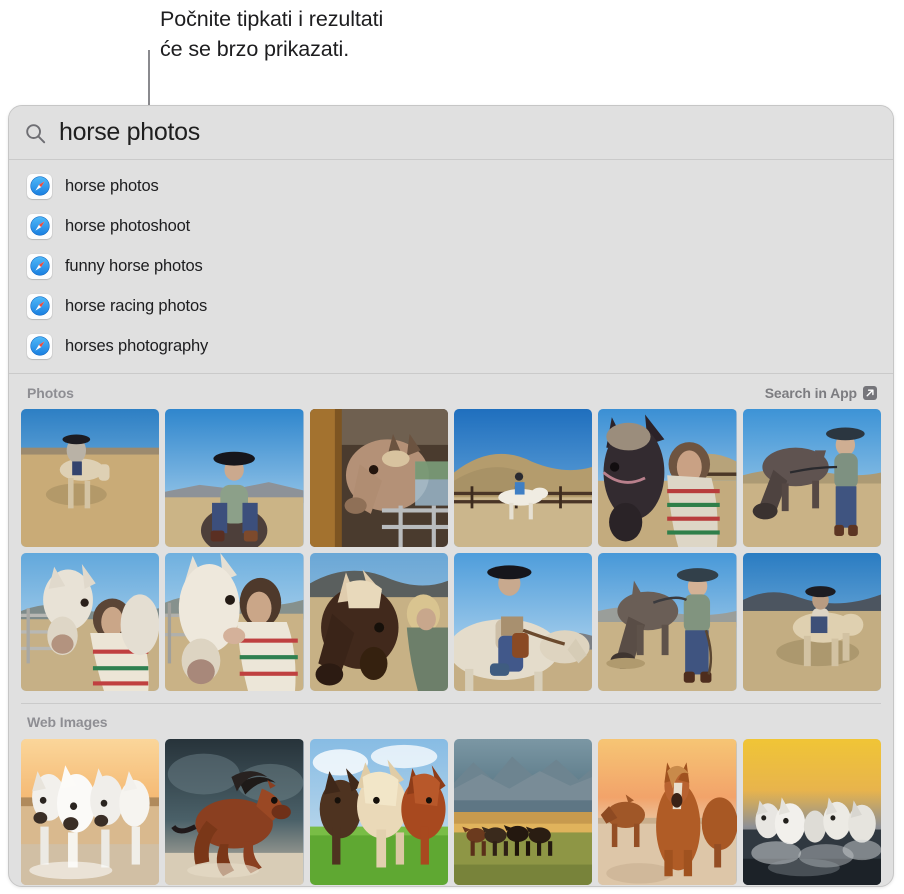 The height and width of the screenshot is (894, 904). Describe the element at coordinates (451, 391) in the screenshot. I see `photos-section-header: Photos Search in App` at that location.